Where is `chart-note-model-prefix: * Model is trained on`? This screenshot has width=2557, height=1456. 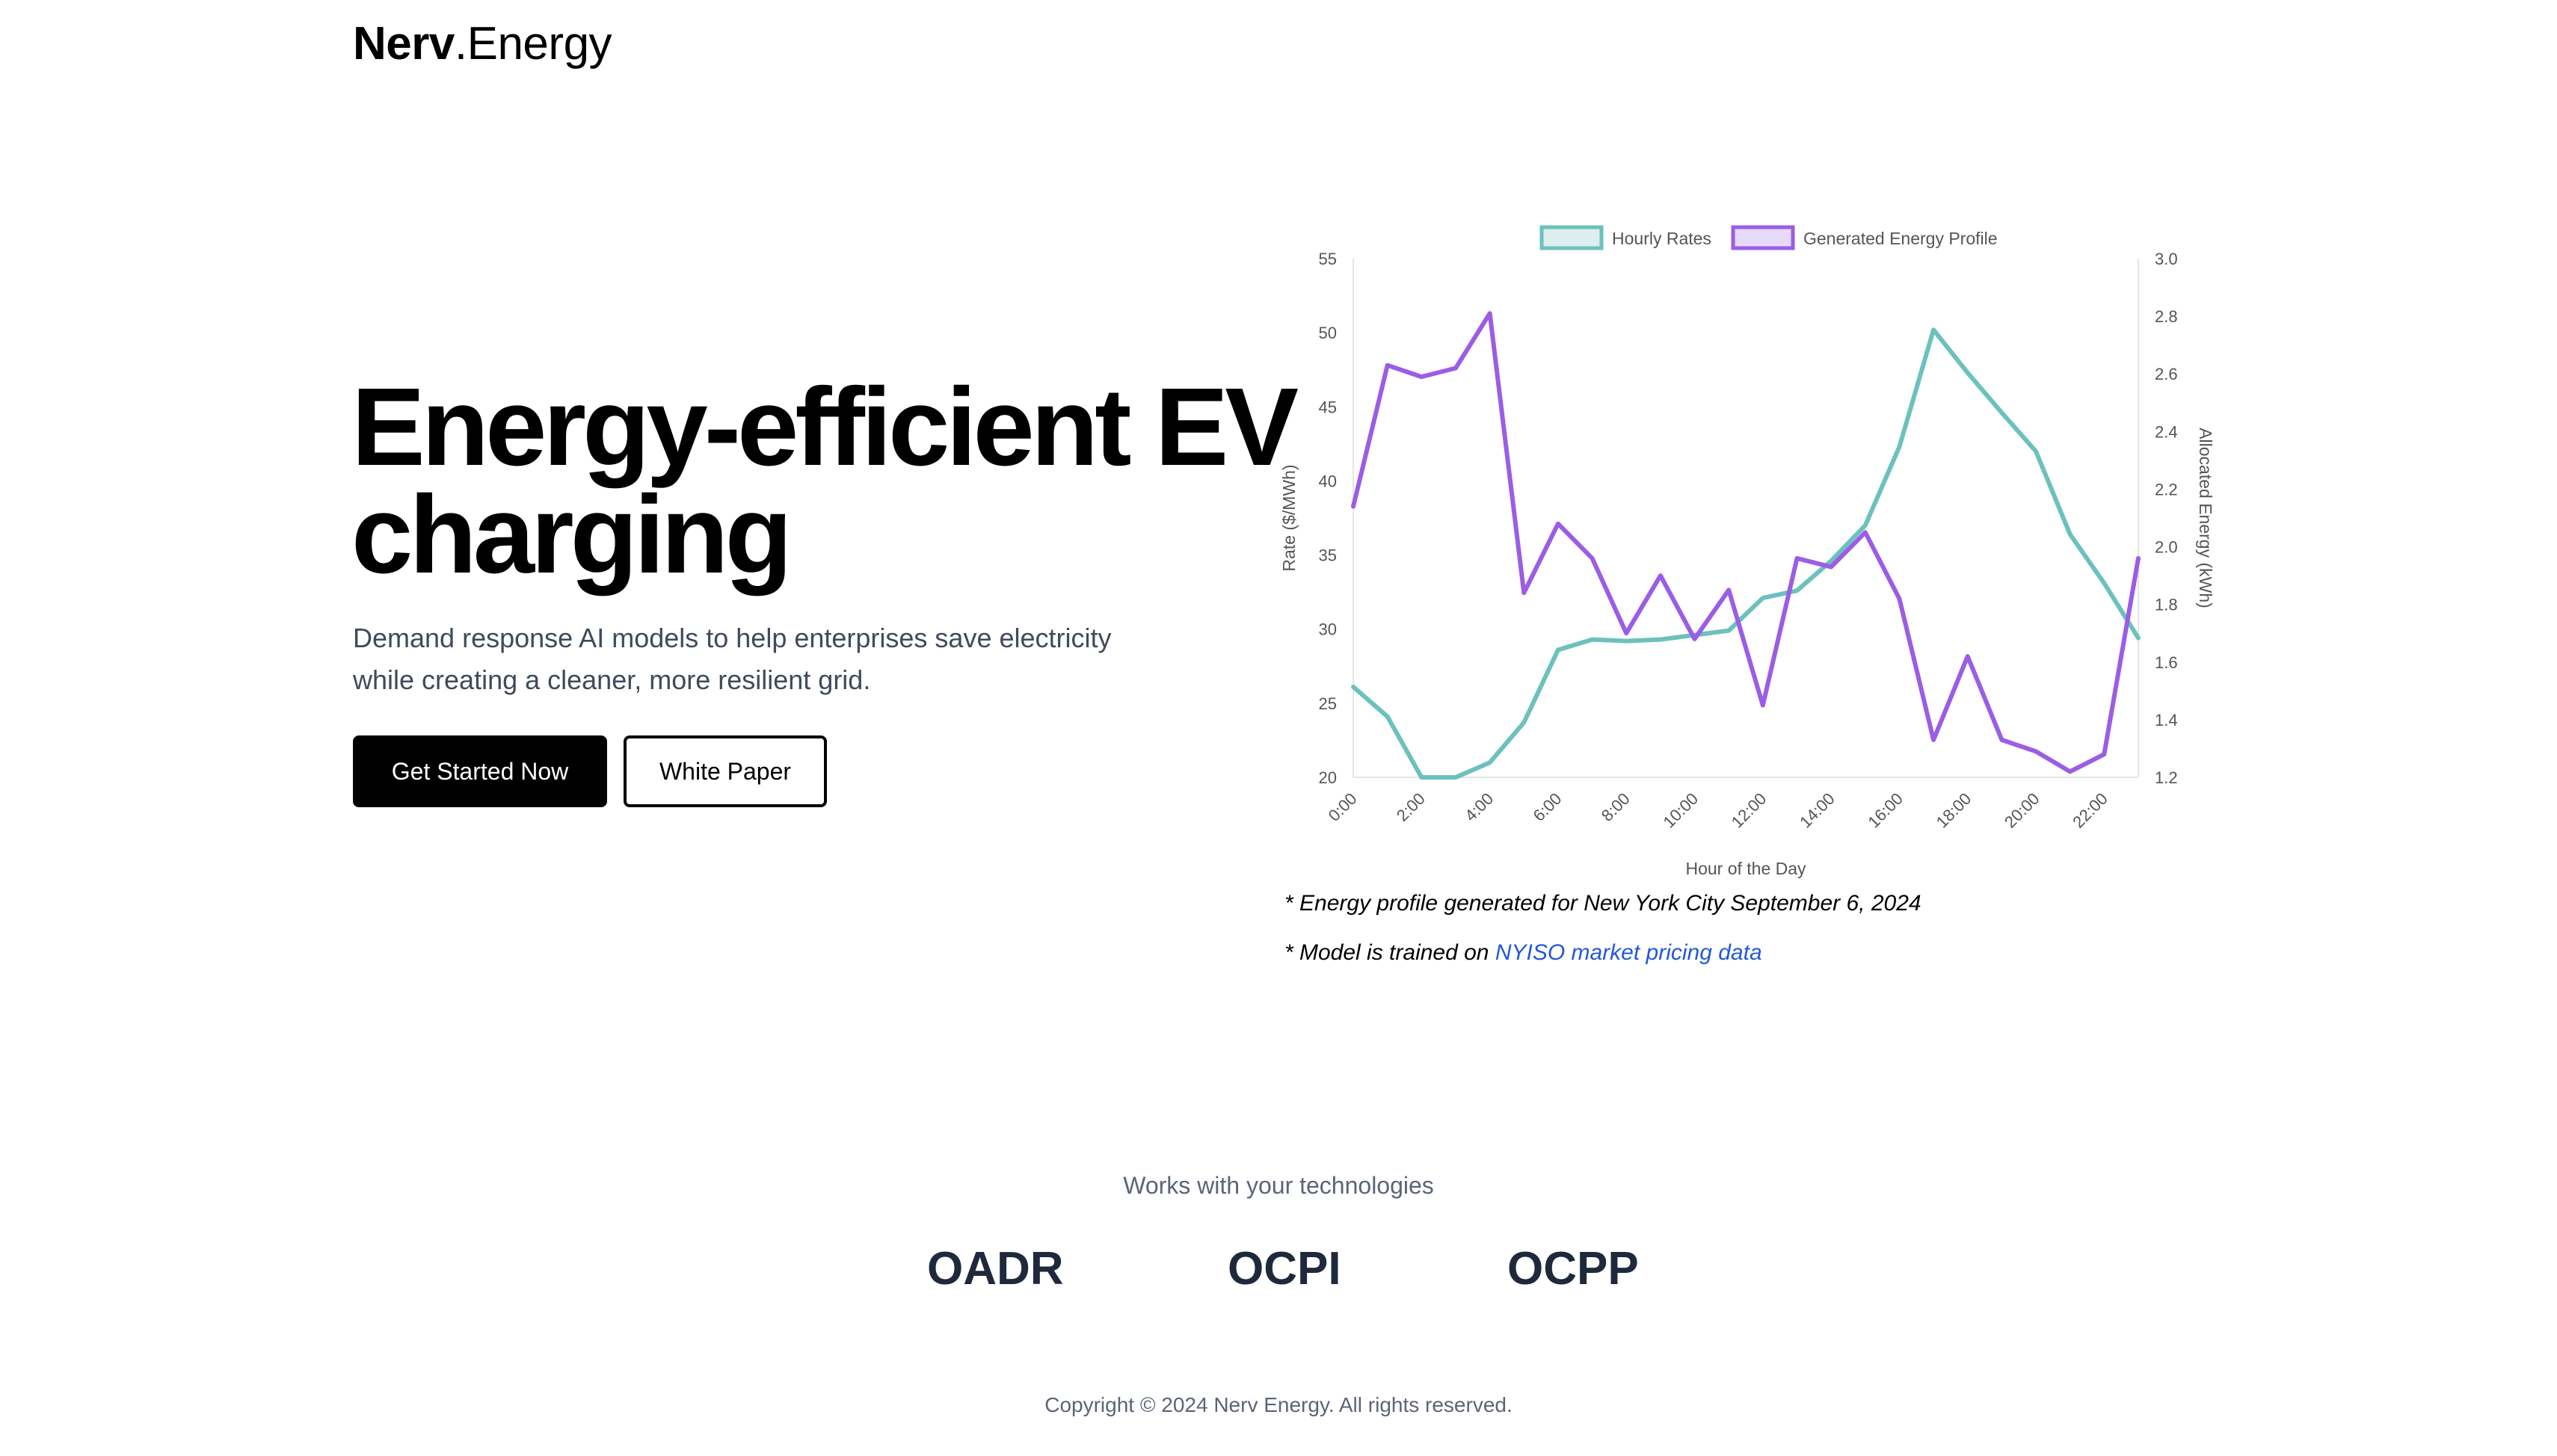
chart-note-model-prefix: * Model is trained on is located at coordinates (1389, 952).